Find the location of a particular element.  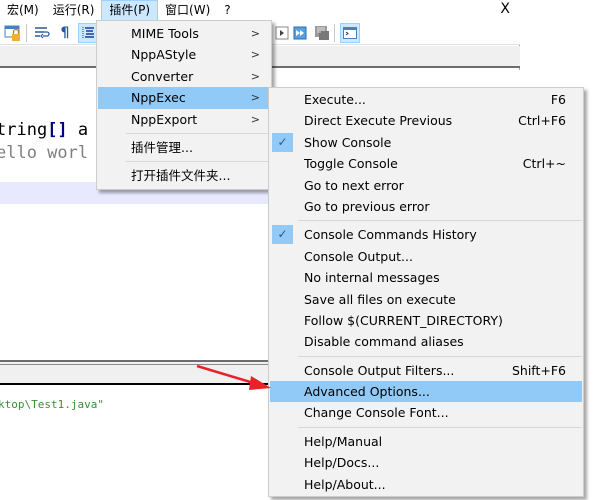

play-macro-icon is located at coordinates (282, 33).